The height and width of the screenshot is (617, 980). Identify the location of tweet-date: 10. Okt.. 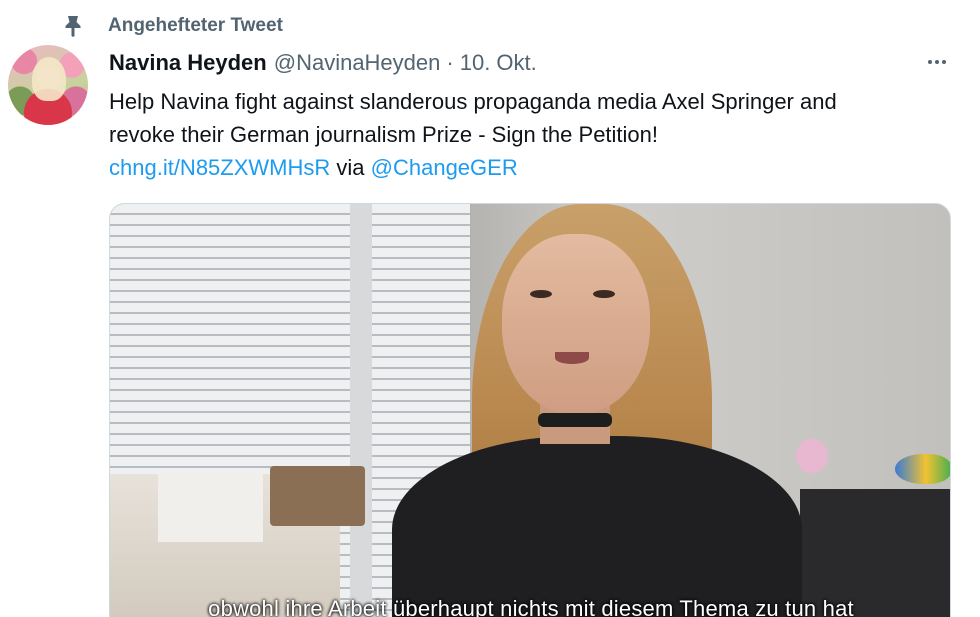
(498, 63).